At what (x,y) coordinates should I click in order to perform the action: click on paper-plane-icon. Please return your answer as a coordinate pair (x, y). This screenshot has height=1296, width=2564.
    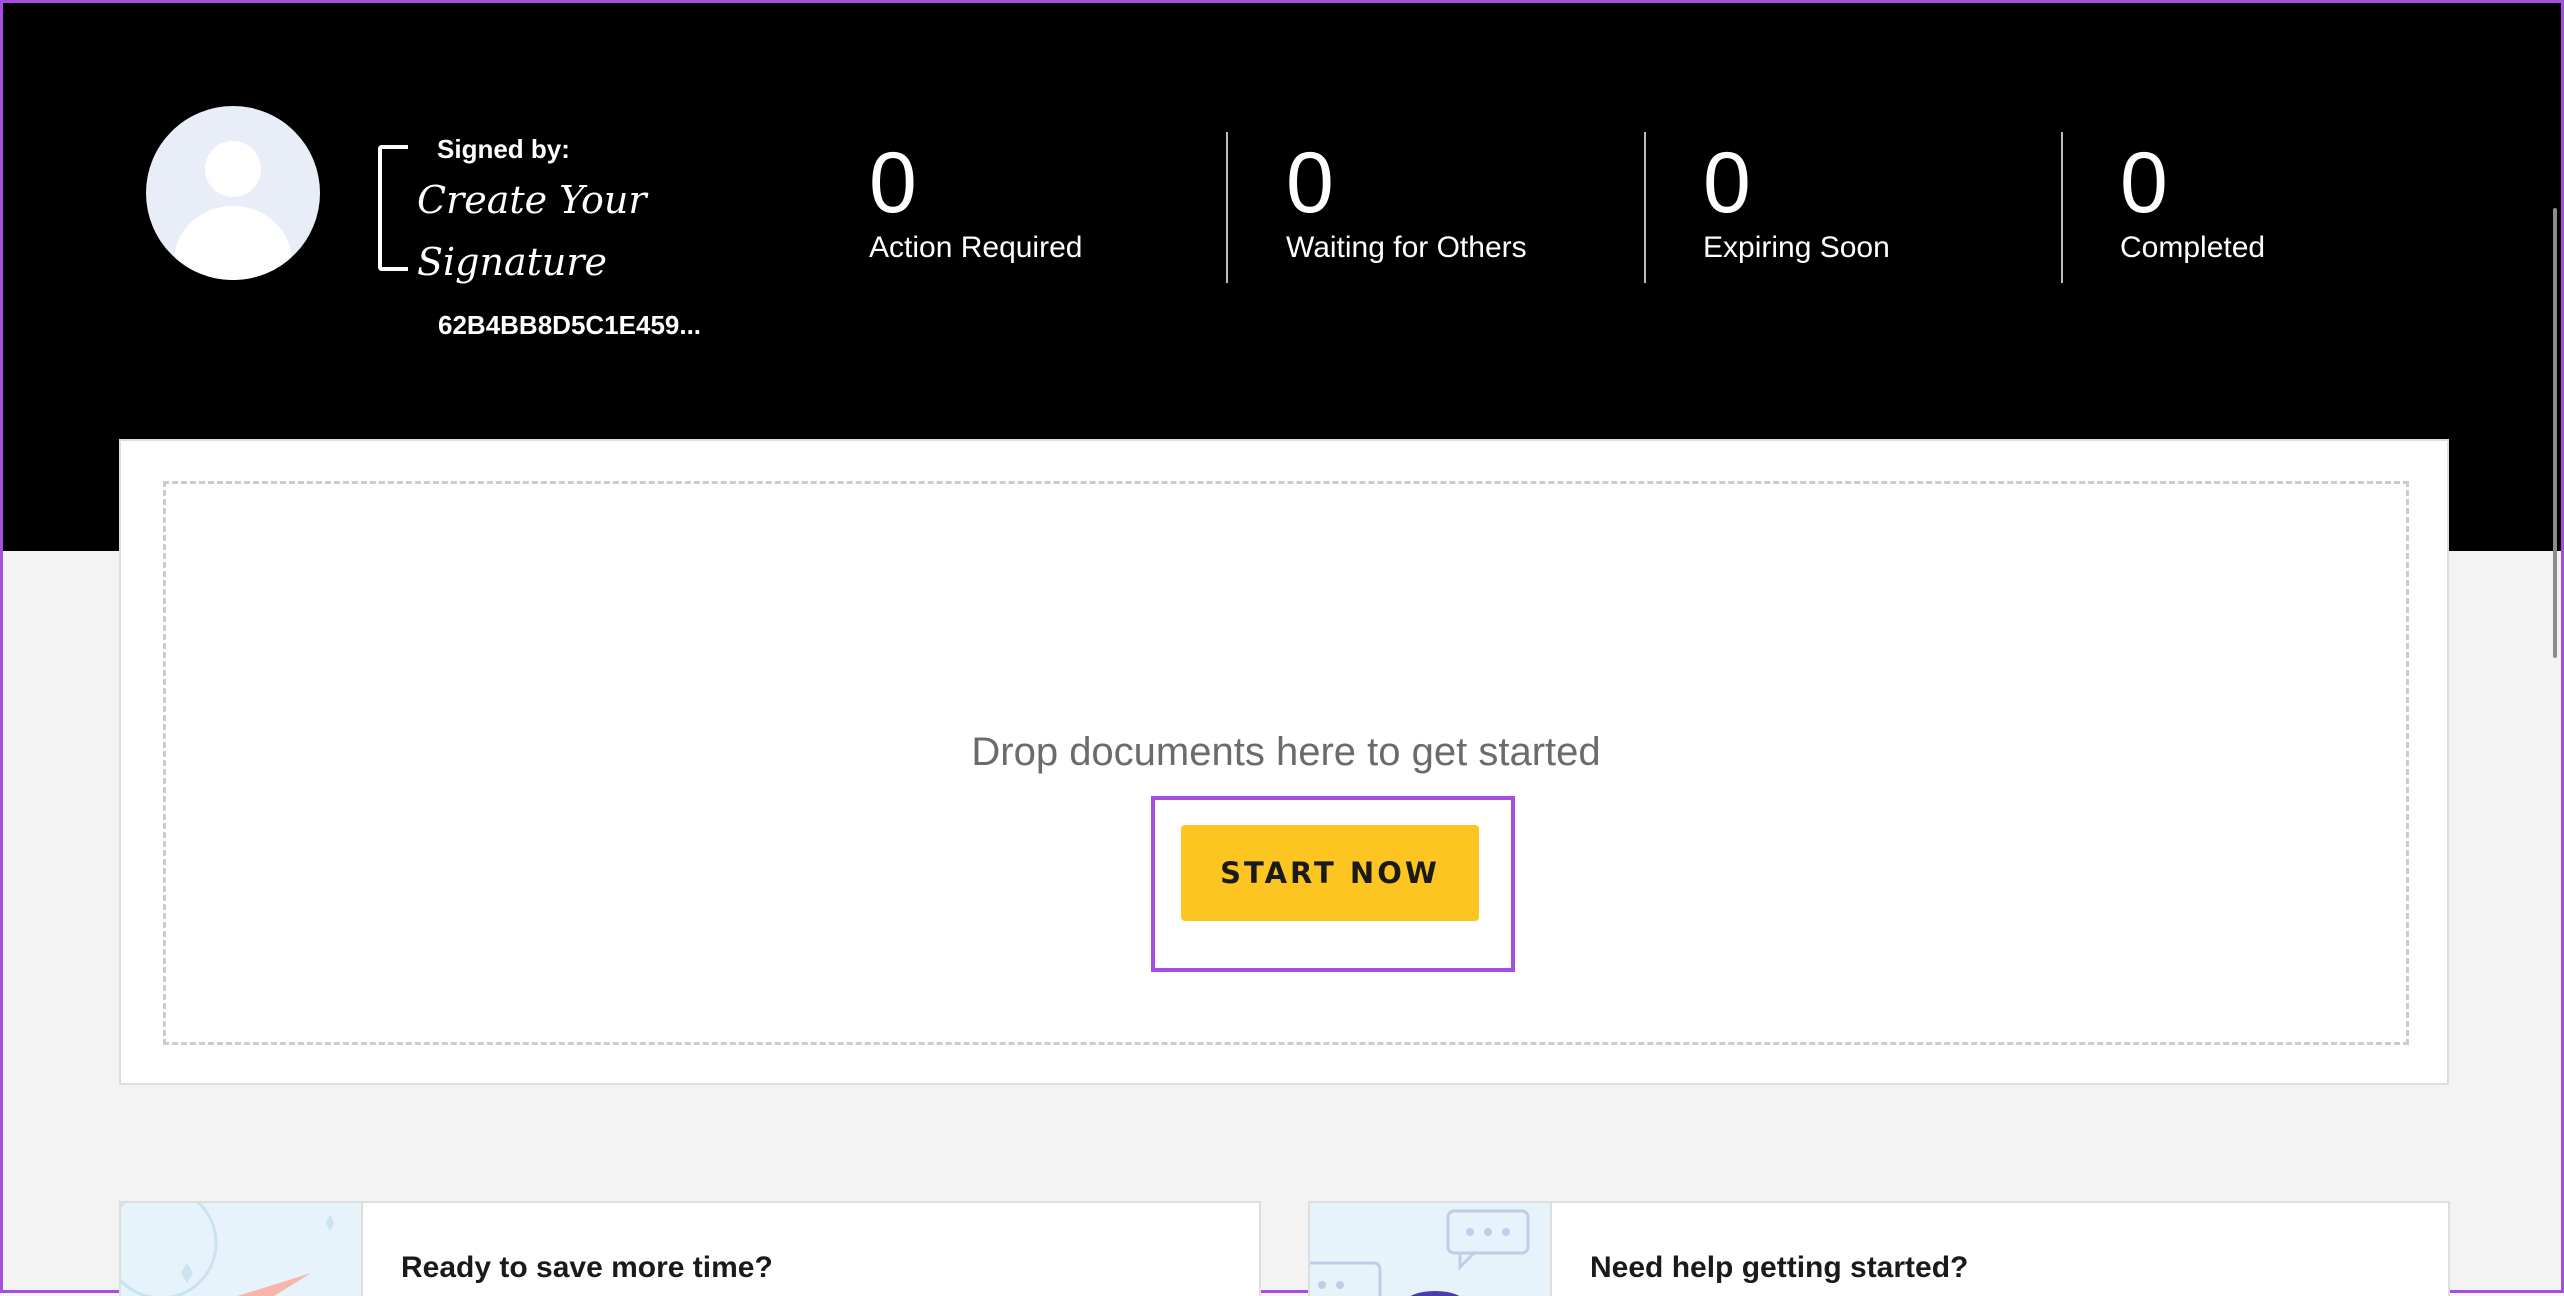
    Looking at the image, I should click on (227, 1249).